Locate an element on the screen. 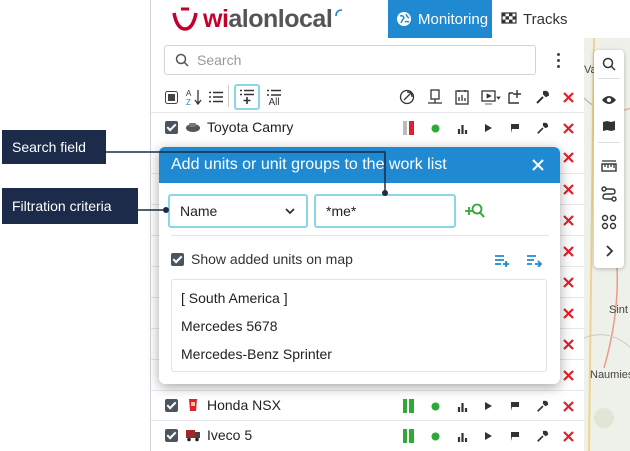 The image size is (630, 451). search-icon is located at coordinates (182, 60).